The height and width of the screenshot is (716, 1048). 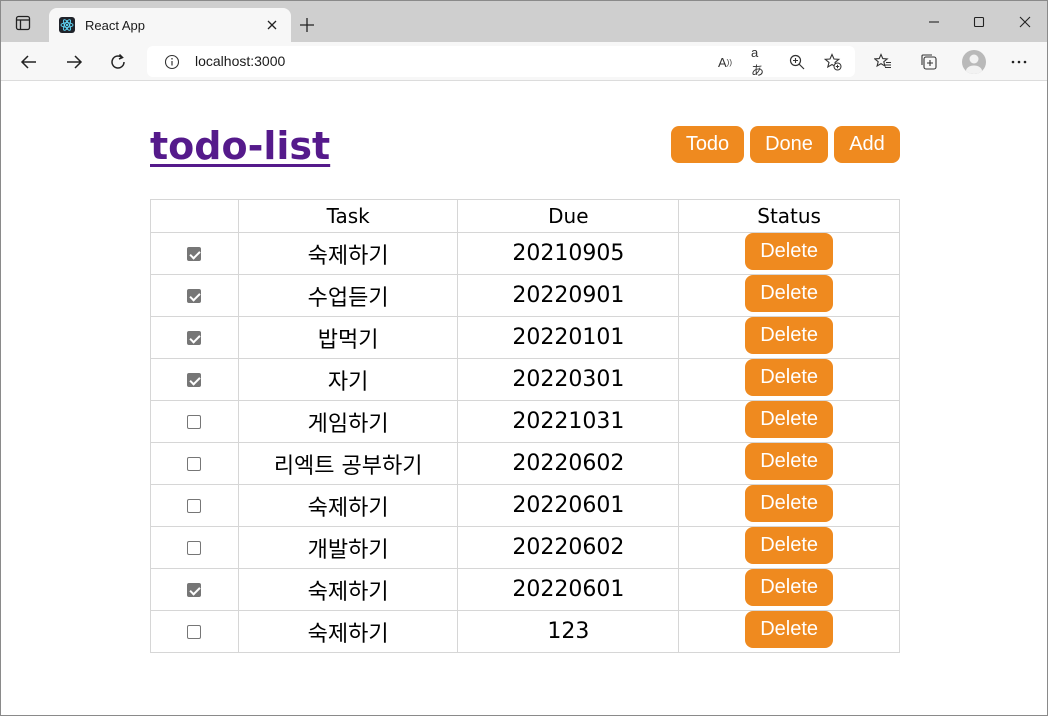 What do you see at coordinates (1025, 22) in the screenshot?
I see `close-window-icon` at bounding box center [1025, 22].